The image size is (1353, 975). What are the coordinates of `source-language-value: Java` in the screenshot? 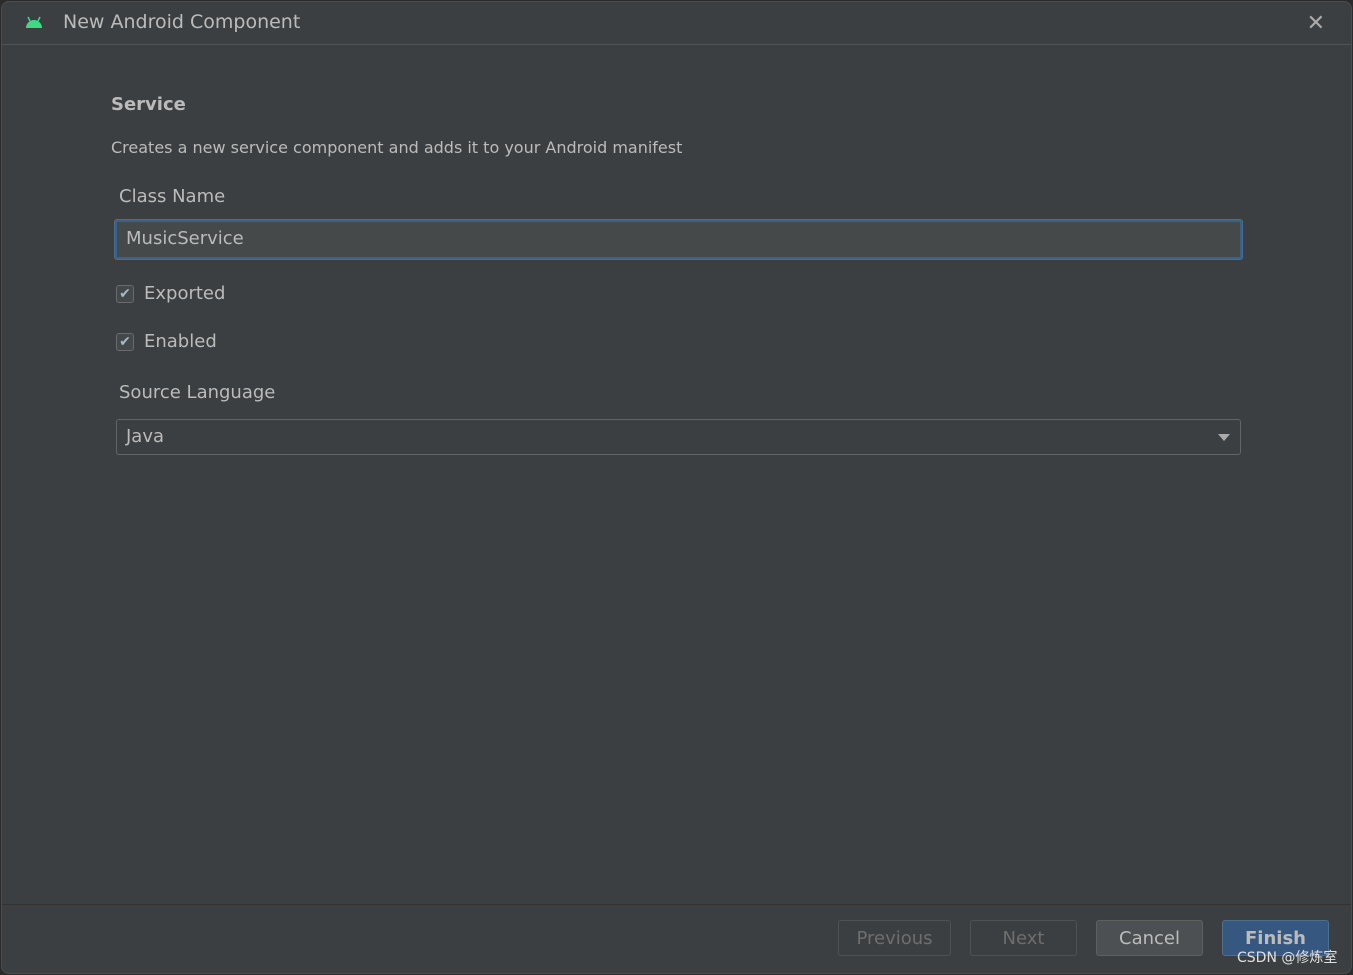 It's located at (145, 436).